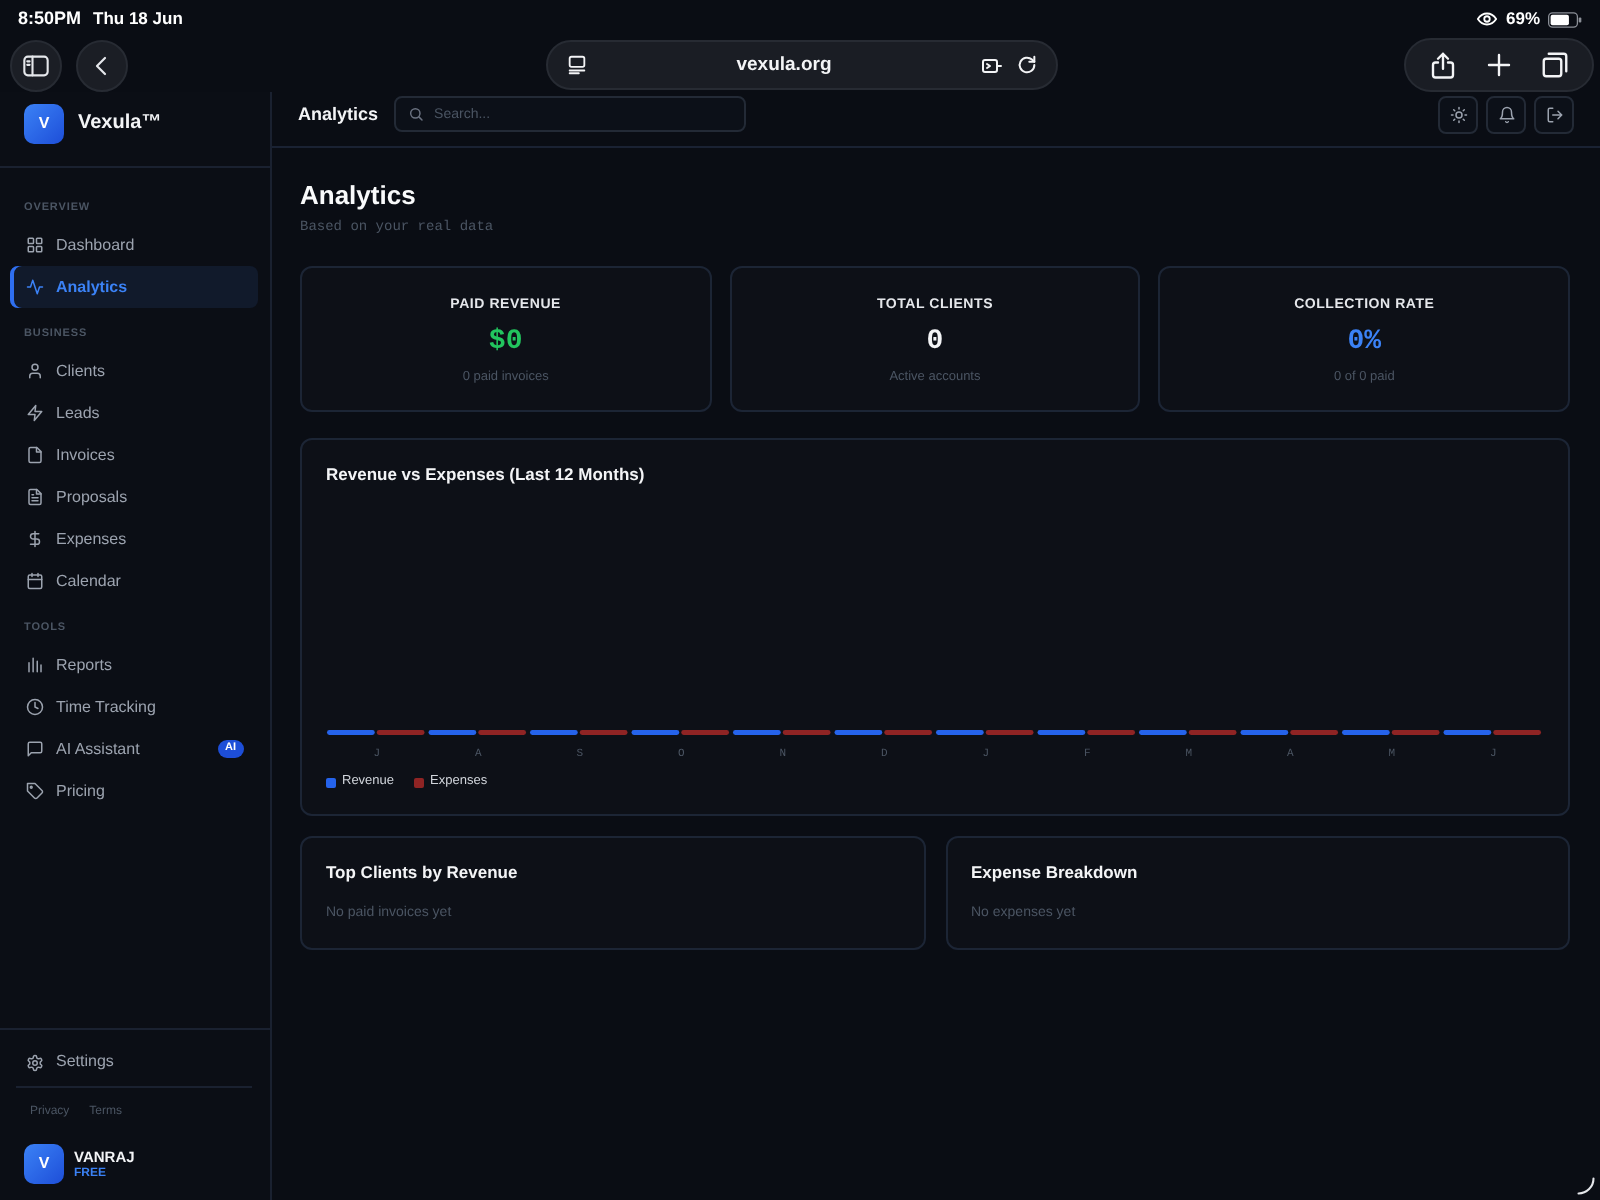 The image size is (1600, 1200). I want to click on new-tab-button, so click(1498, 65).